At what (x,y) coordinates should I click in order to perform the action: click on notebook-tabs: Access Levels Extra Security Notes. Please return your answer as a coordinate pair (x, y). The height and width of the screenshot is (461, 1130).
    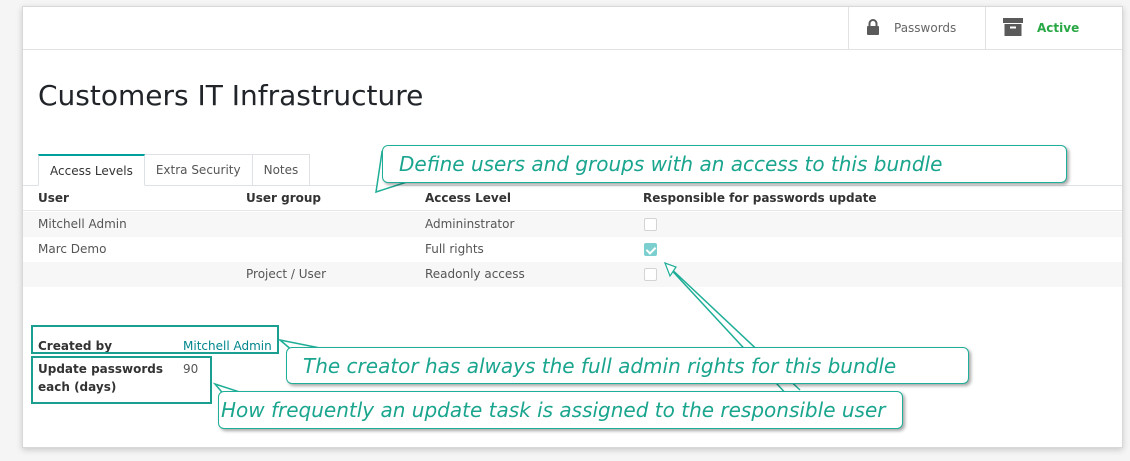
    Looking at the image, I should click on (174, 170).